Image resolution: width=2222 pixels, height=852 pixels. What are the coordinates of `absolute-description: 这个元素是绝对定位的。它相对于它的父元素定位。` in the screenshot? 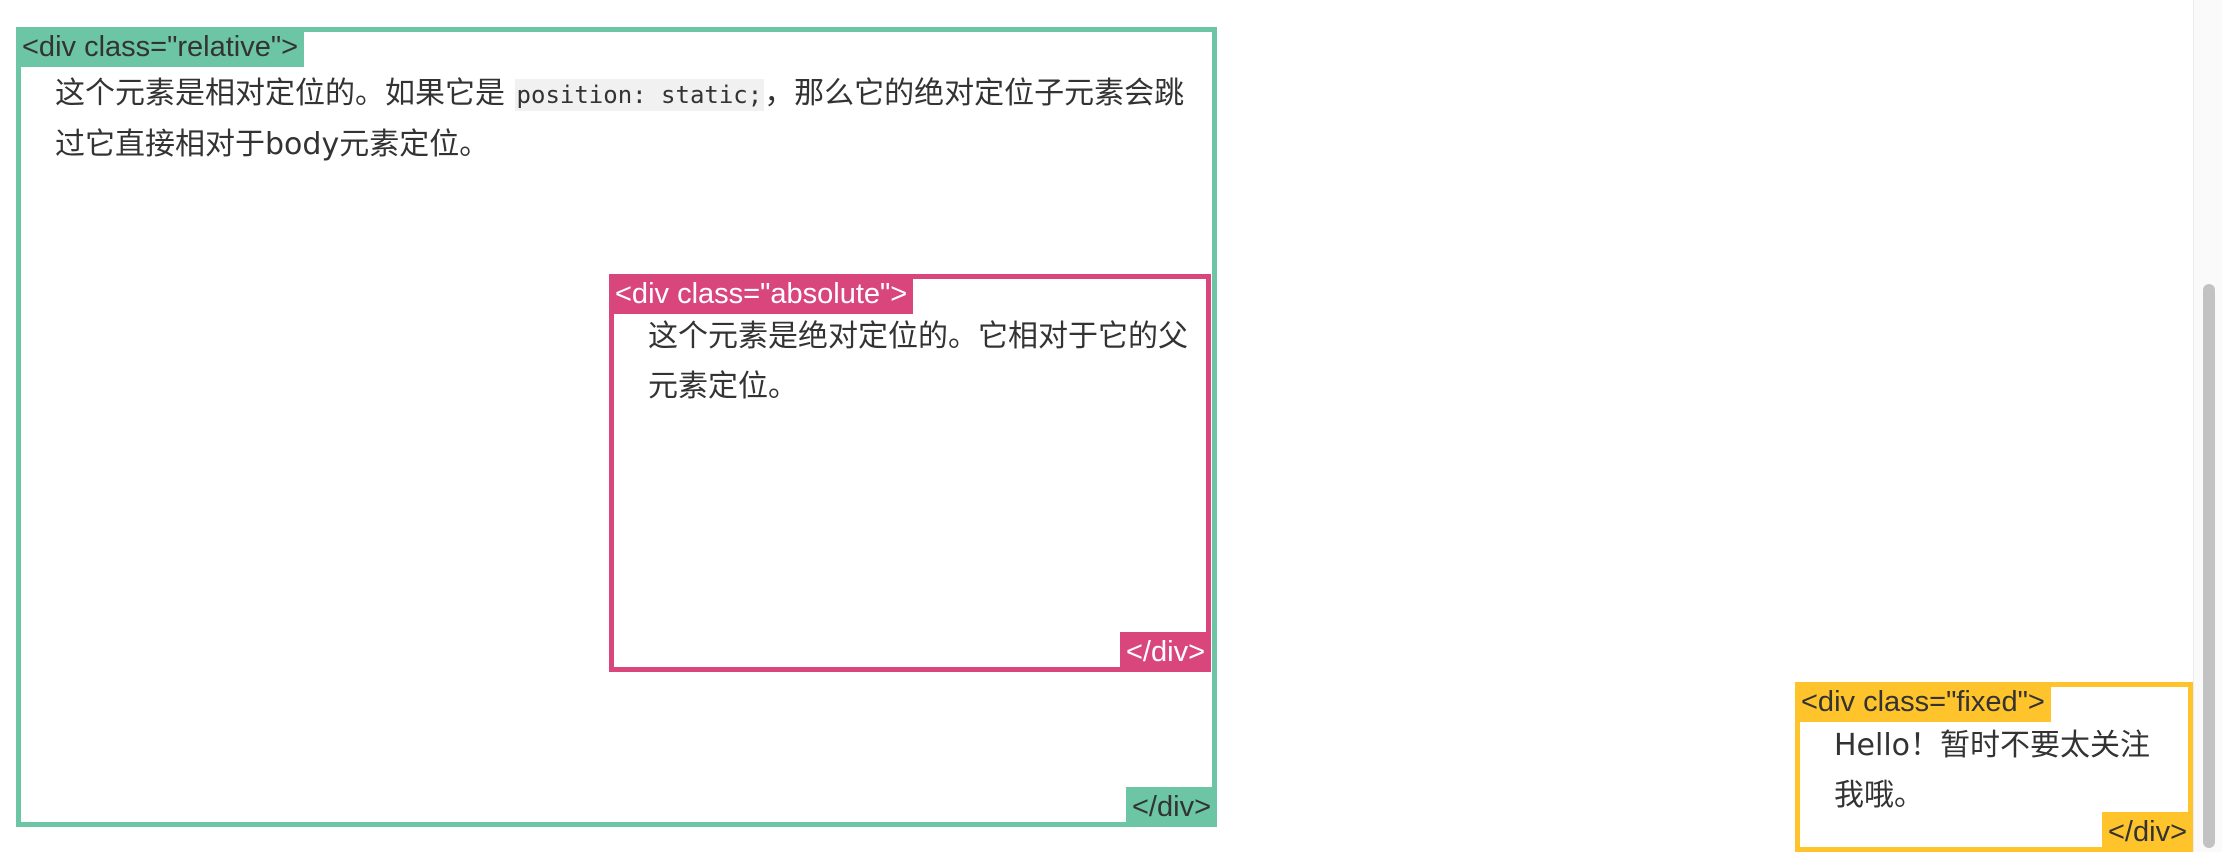 It's located at (918, 361).